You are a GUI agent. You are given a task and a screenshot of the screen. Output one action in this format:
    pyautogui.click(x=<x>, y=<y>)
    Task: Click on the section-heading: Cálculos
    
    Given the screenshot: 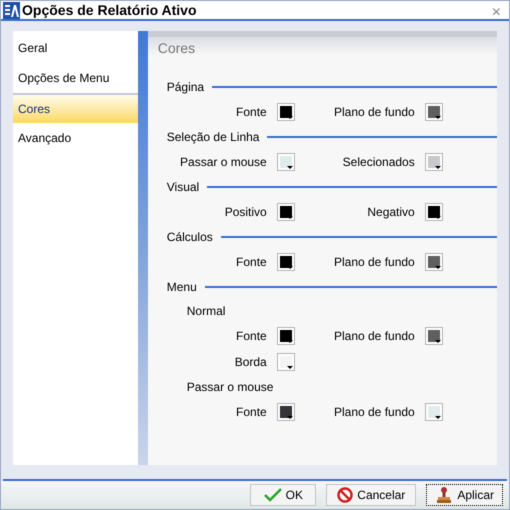 What is the action you would take?
    pyautogui.click(x=189, y=237)
    